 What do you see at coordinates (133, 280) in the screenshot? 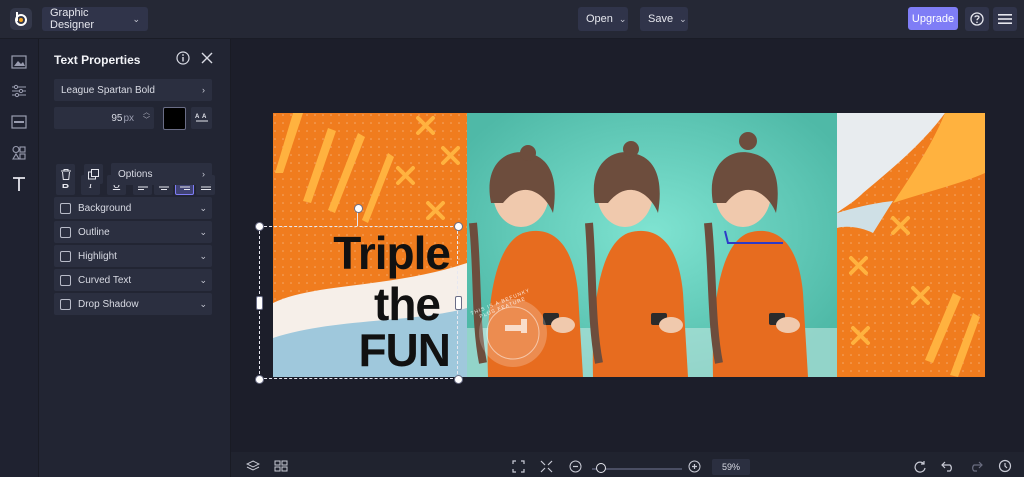
I see `section-curved-text: Curved Text ⌄` at bounding box center [133, 280].